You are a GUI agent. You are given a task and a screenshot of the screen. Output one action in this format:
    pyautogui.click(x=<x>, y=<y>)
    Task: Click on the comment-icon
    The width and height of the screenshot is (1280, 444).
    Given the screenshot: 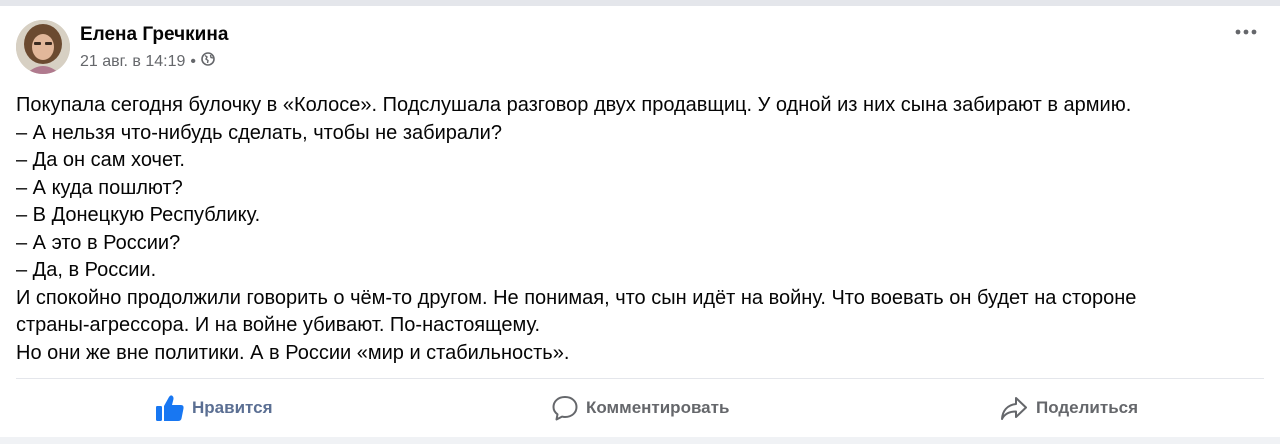 What is the action you would take?
    pyautogui.click(x=565, y=408)
    